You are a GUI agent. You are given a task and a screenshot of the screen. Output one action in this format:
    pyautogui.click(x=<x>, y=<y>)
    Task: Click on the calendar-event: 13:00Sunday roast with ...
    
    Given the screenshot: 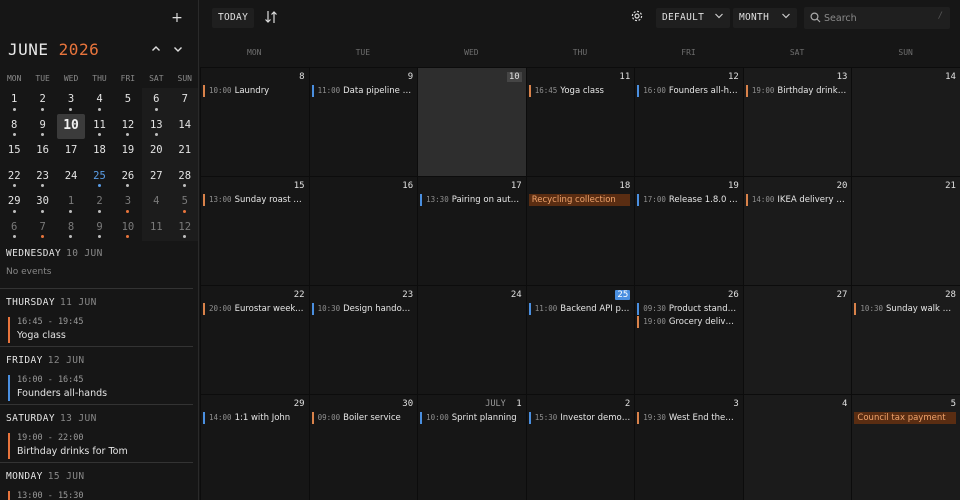 What is the action you would take?
    pyautogui.click(x=254, y=200)
    